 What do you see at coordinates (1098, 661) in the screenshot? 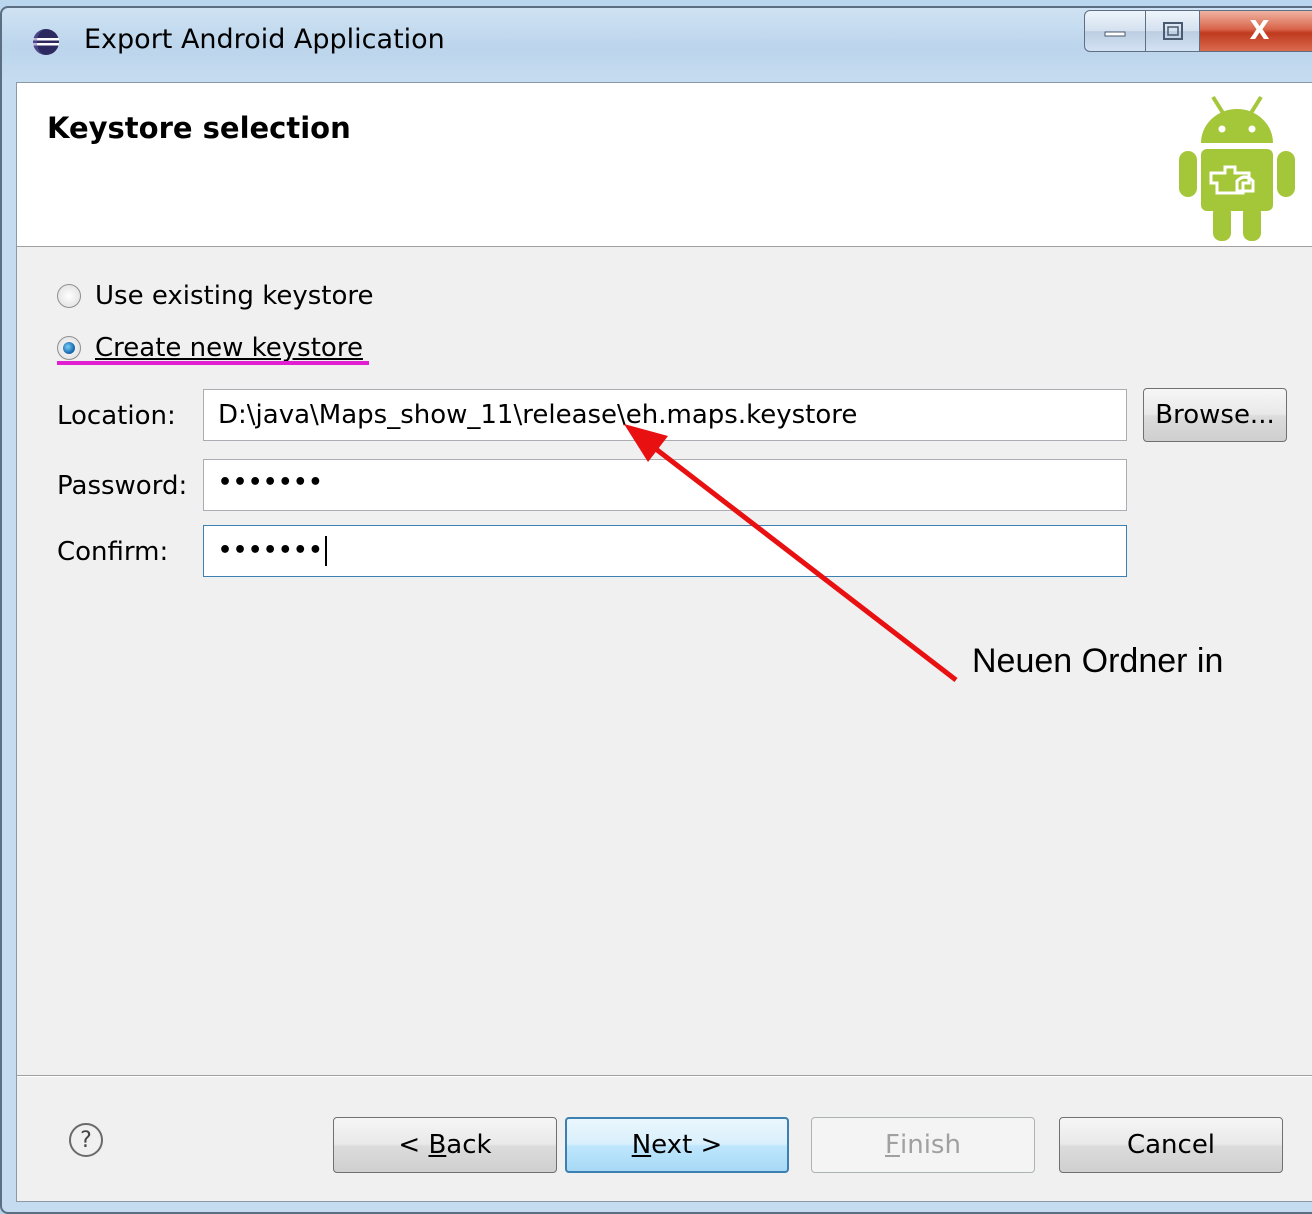
I see `annotation-text: Neuen Ordner in` at bounding box center [1098, 661].